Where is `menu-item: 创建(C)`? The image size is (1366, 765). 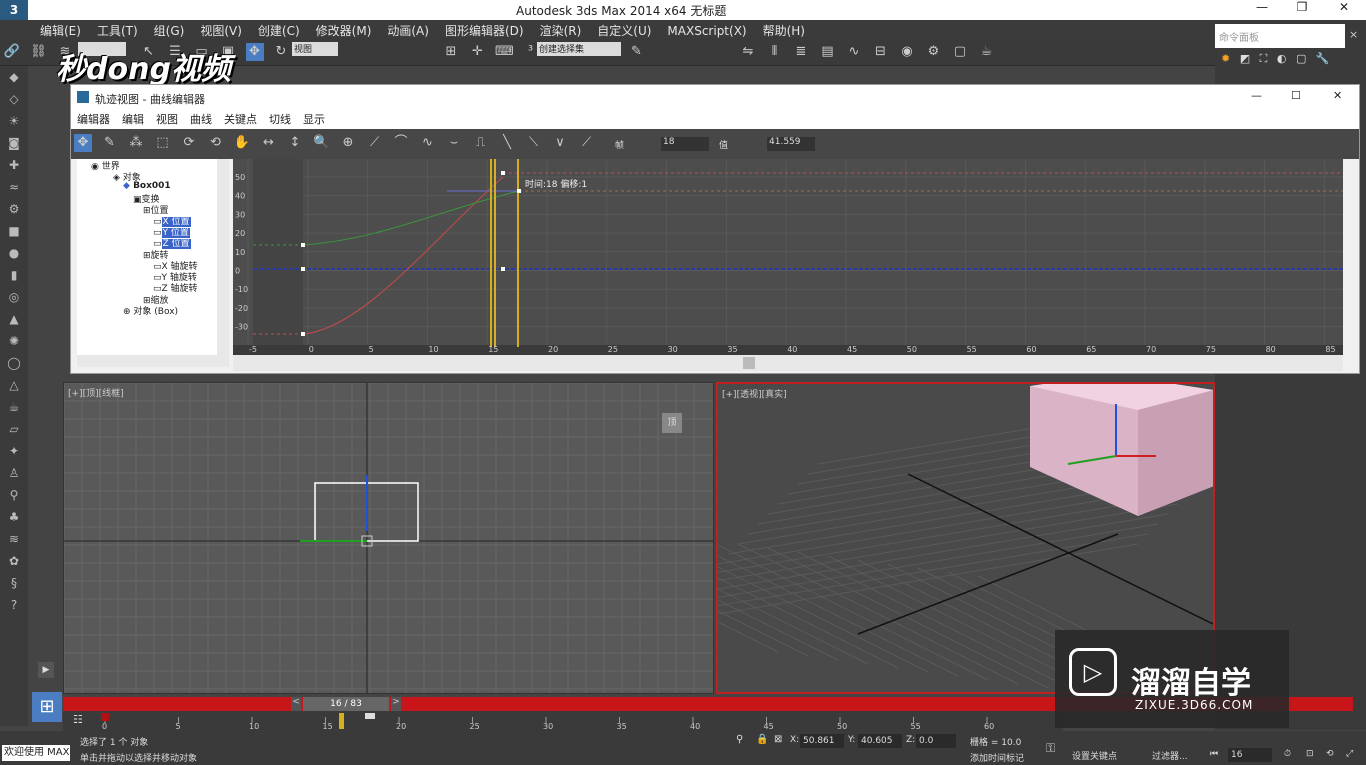 menu-item: 创建(C) is located at coordinates (279, 31).